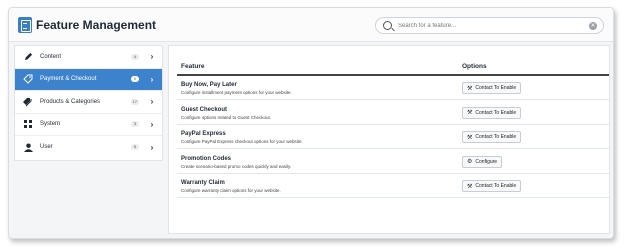 The height and width of the screenshot is (250, 640). Describe the element at coordinates (387, 25) in the screenshot. I see `search-icon` at that location.